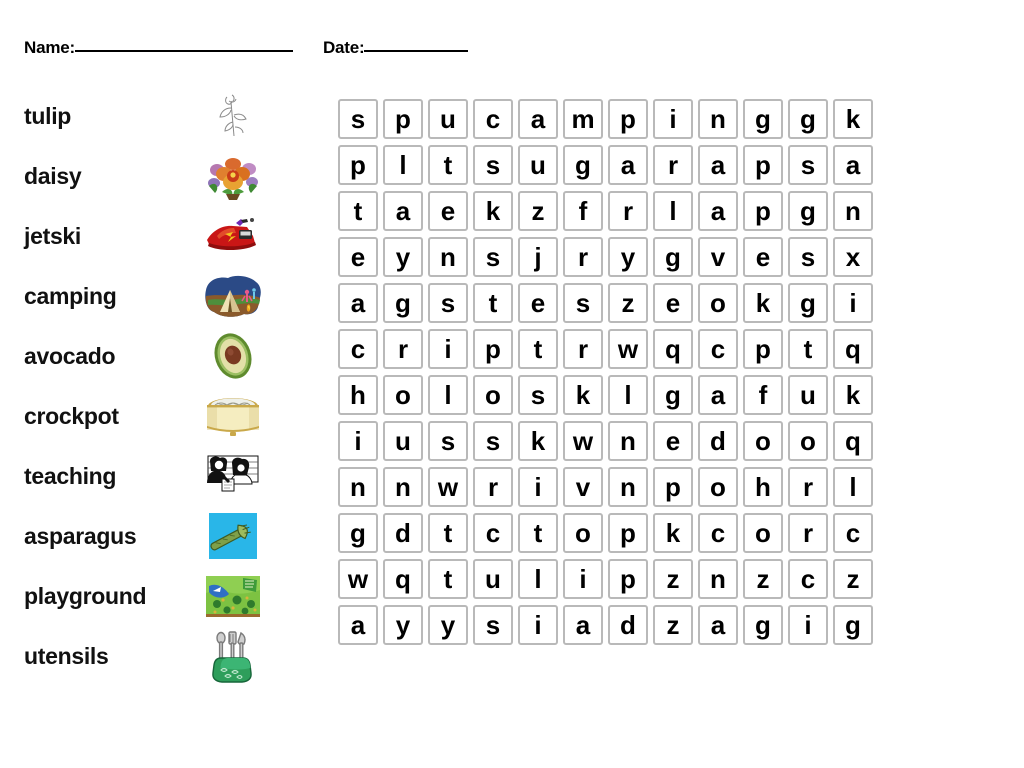 This screenshot has height=768, width=1024. What do you see at coordinates (416, 51) in the screenshot?
I see `date-input-rule` at bounding box center [416, 51].